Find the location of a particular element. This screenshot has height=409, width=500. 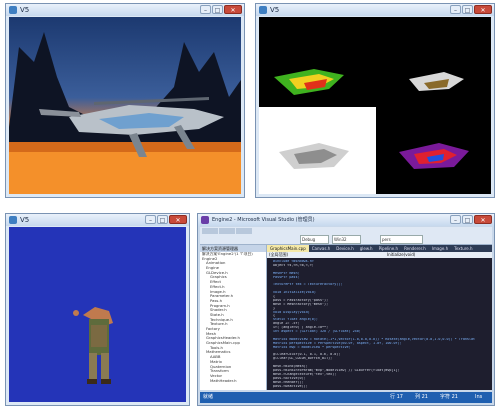

status-column: 列 21 is located at coordinates (421, 397).